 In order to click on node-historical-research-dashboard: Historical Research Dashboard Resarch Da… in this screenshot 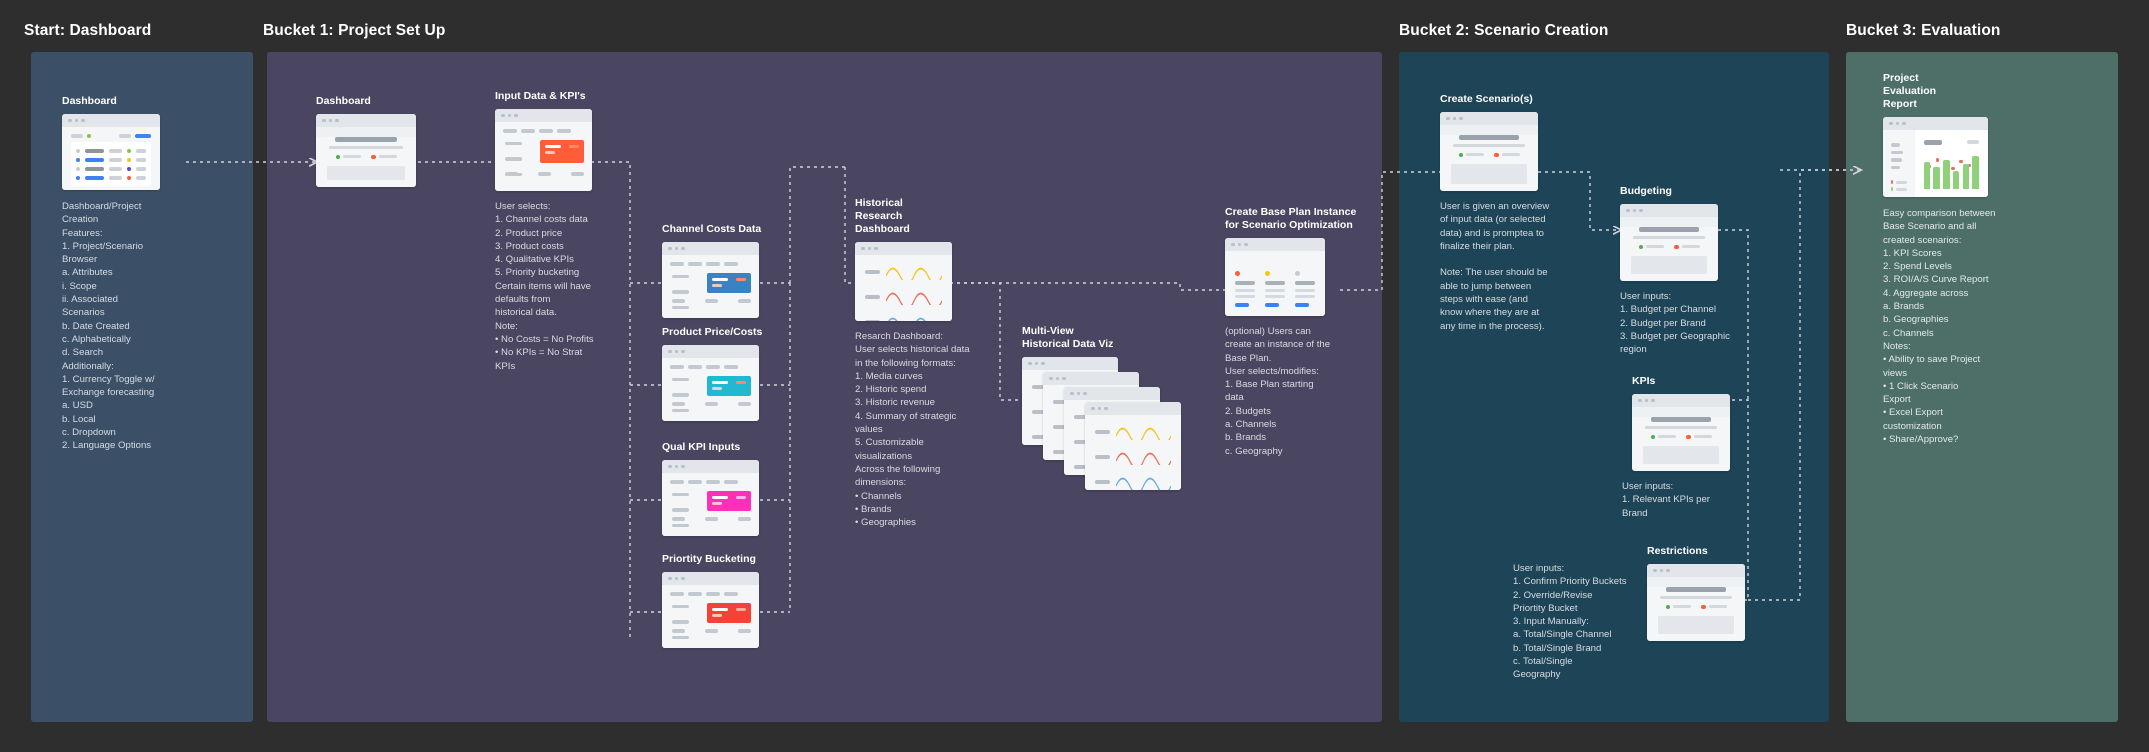, I will do `click(930, 363)`.